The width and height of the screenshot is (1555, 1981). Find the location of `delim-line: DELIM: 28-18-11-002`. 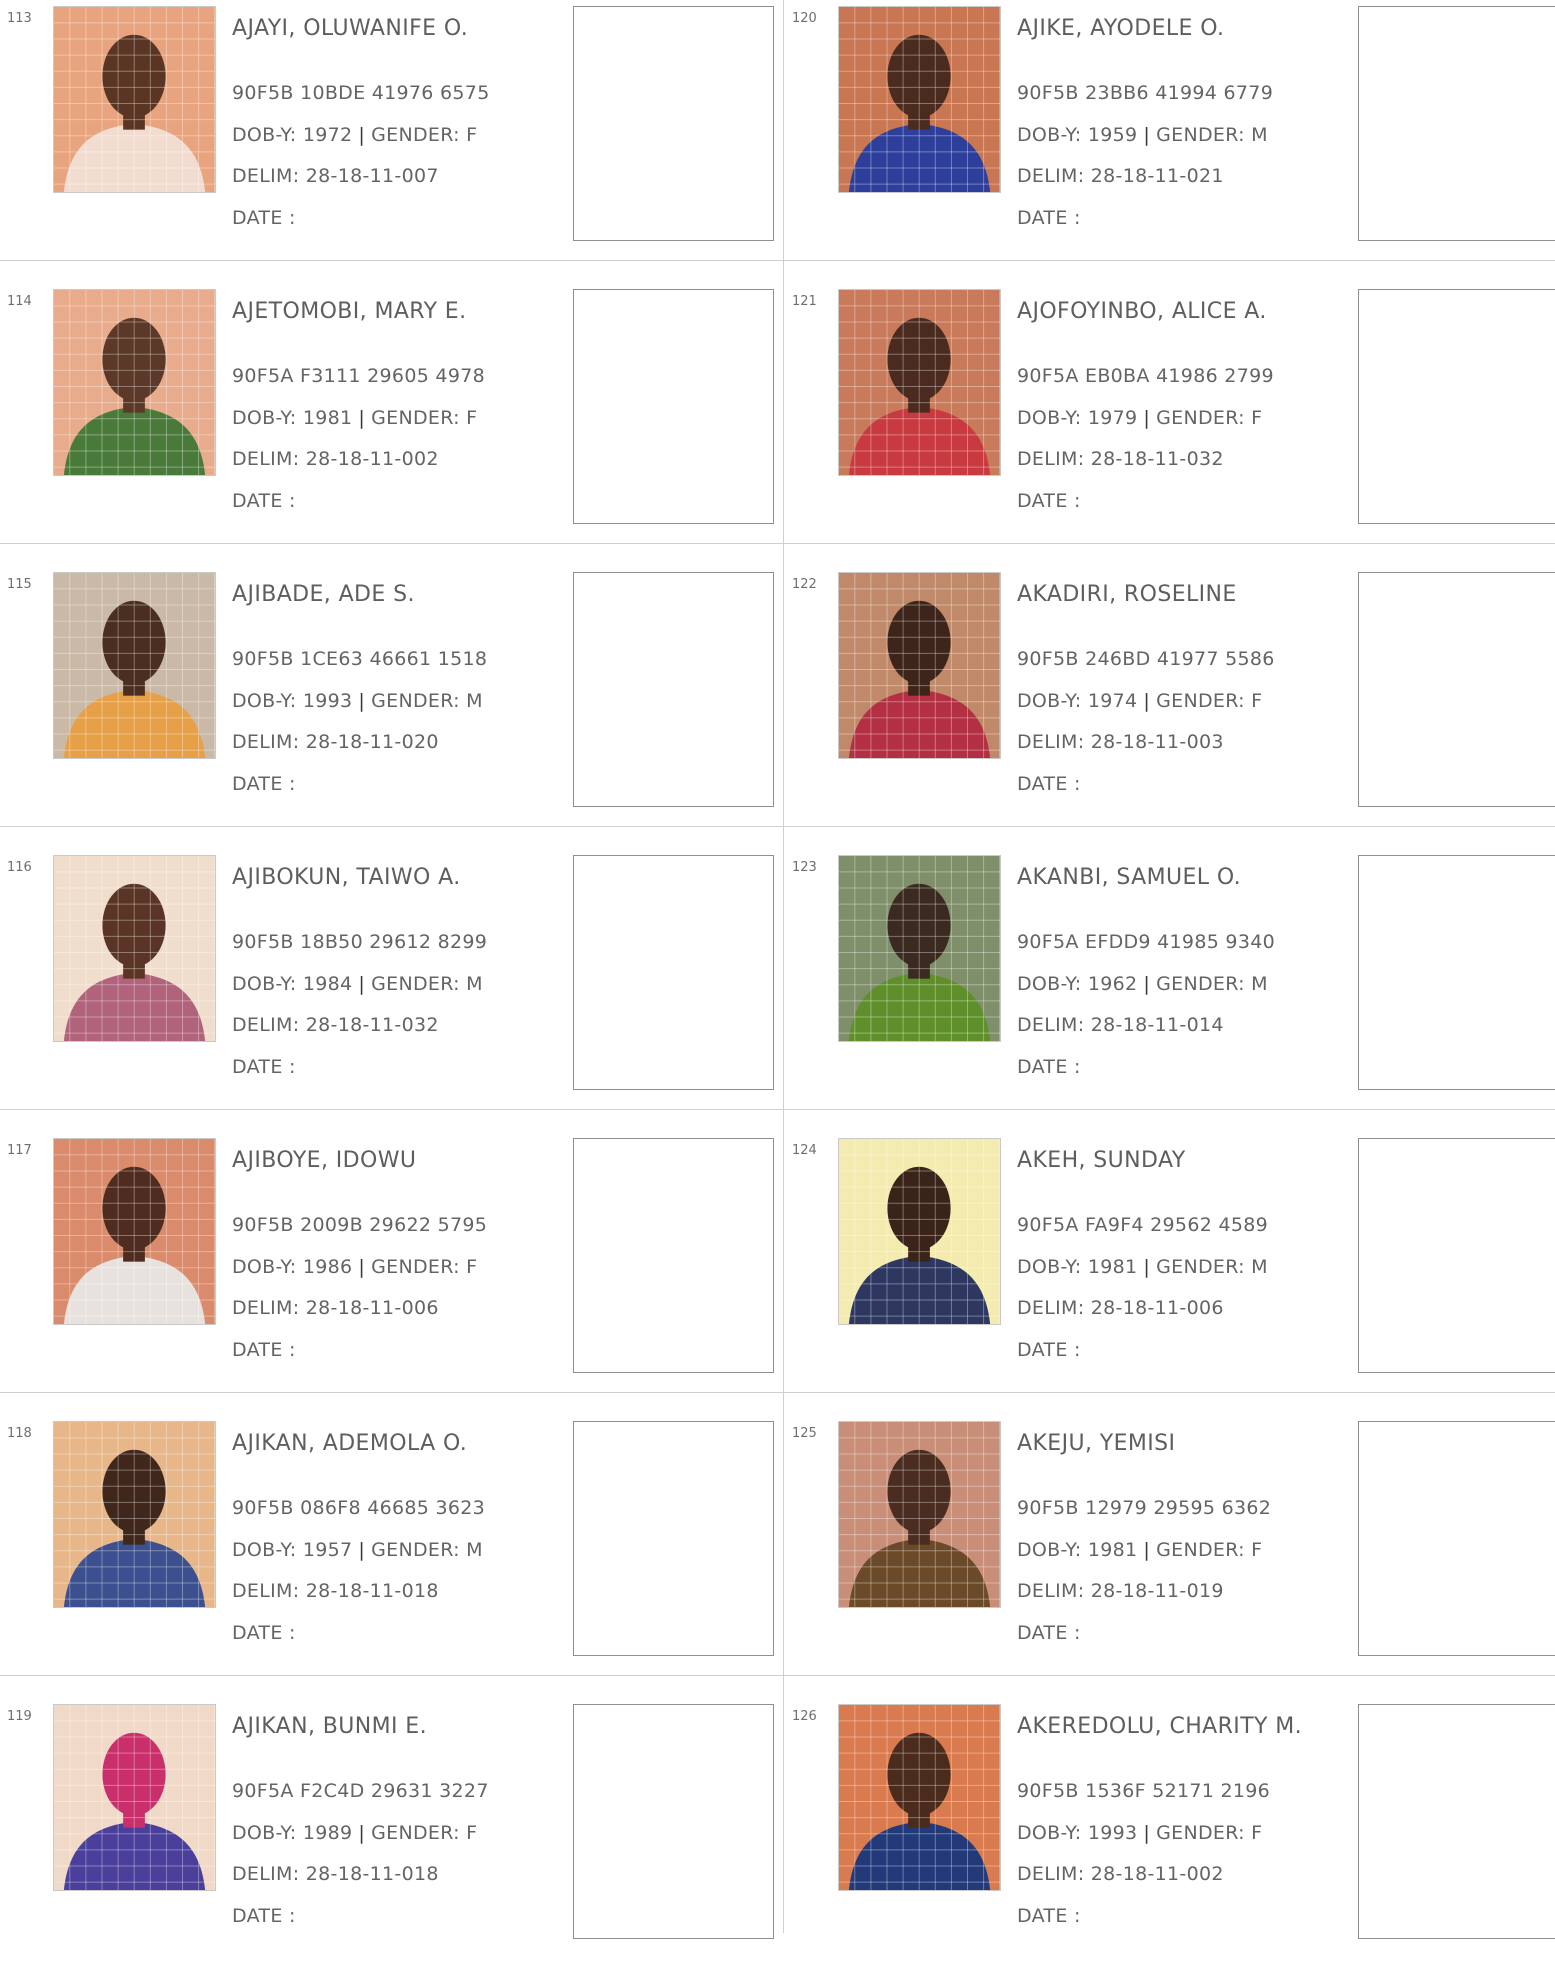

delim-line: DELIM: 28-18-11-002 is located at coordinates (1120, 1874).